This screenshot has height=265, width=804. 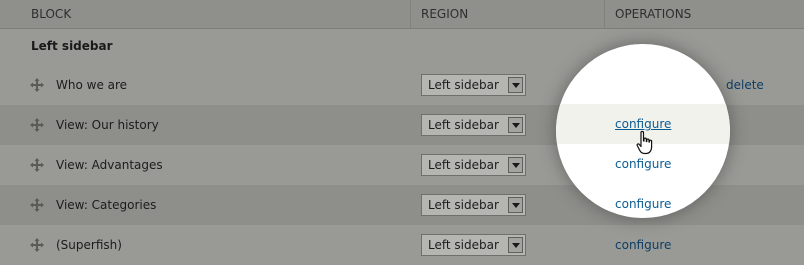 What do you see at coordinates (653, 14) in the screenshot?
I see `column-header-operations: OPERATIONS` at bounding box center [653, 14].